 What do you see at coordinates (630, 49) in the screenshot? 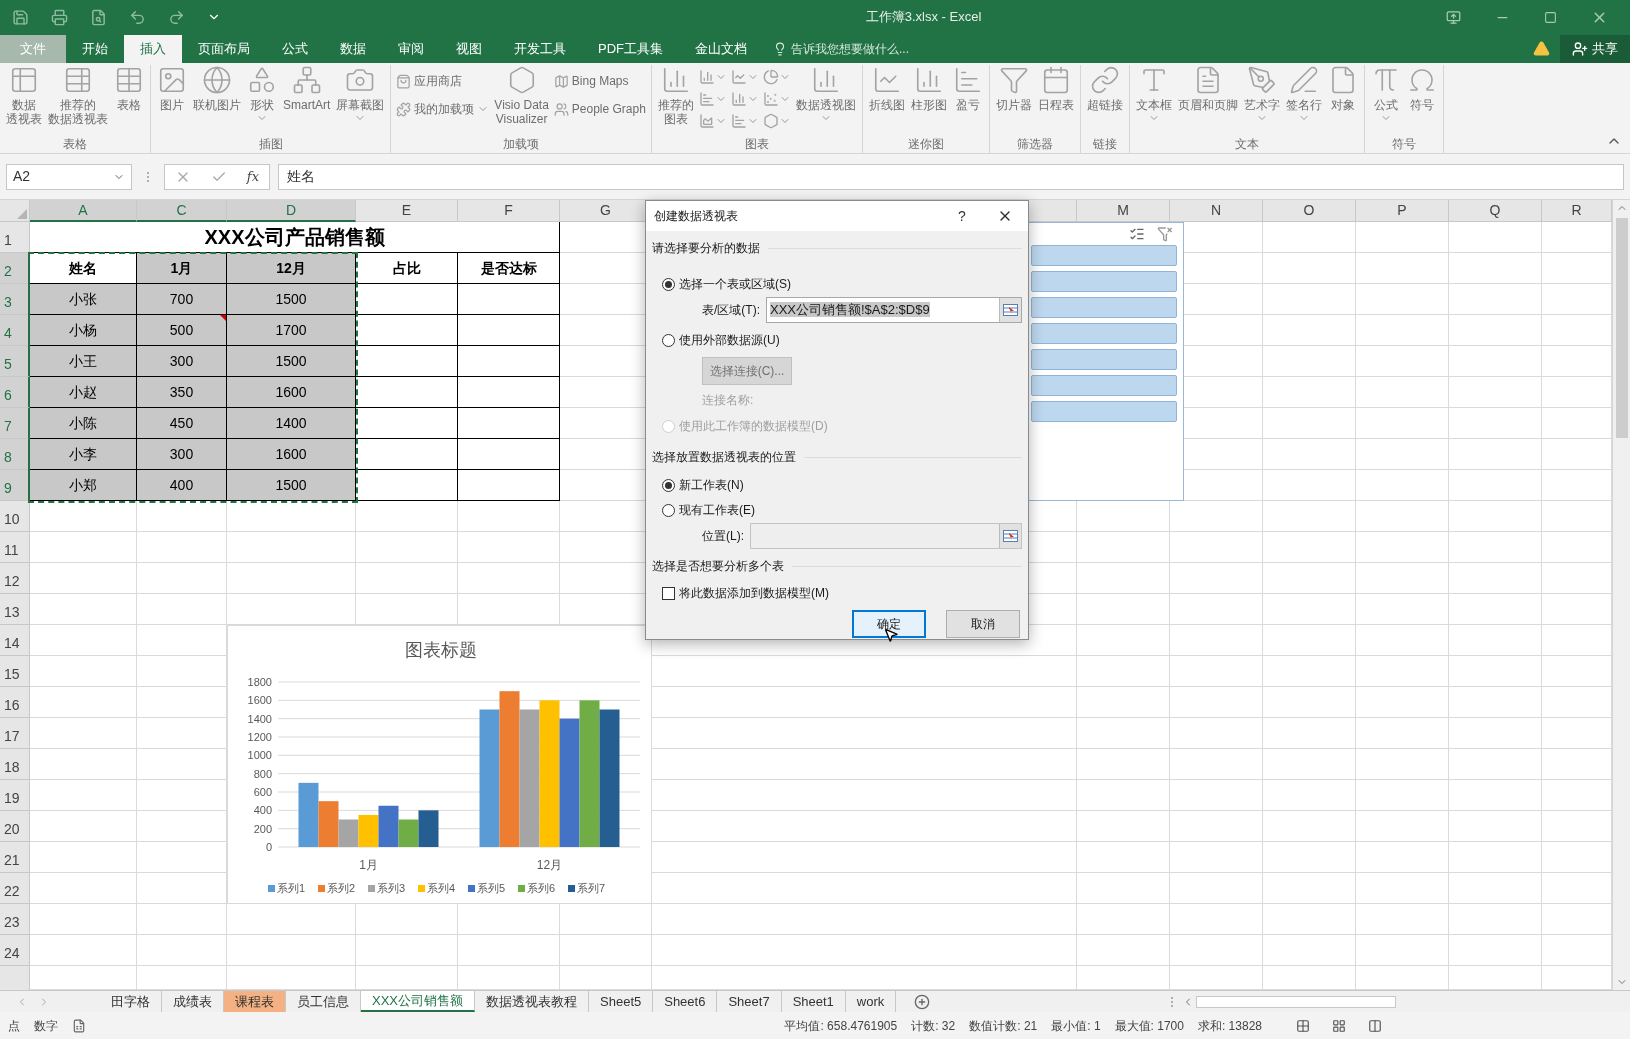
I see `ribbon-tab: PDF工具集` at bounding box center [630, 49].